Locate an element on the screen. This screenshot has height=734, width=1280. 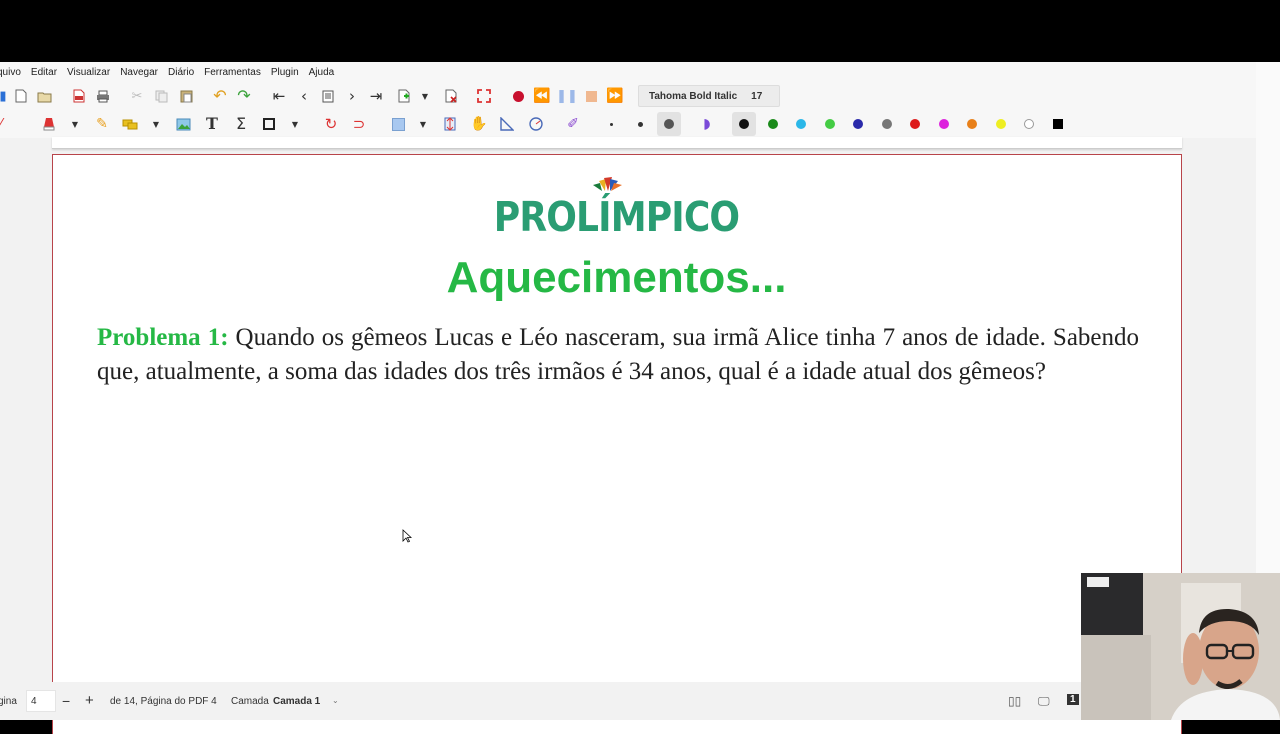
highlighter-tool-icon: ✎ is located at coordinates (102, 124).